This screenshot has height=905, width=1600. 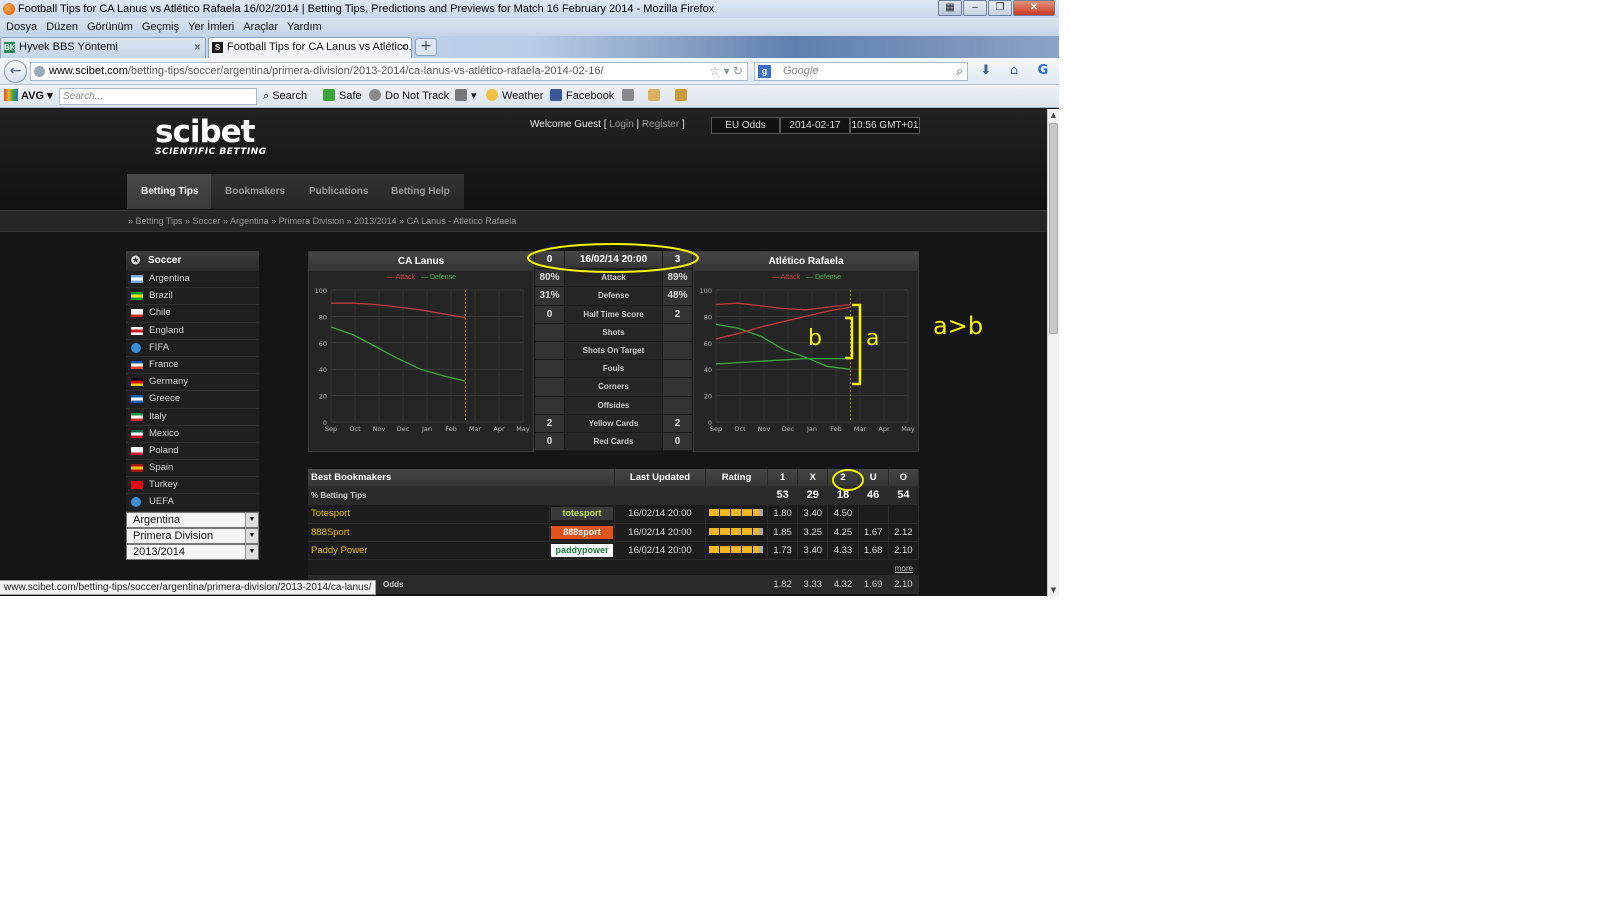 I want to click on bookmark-star-icon: ☆ ▾ ↻, so click(x=726, y=71).